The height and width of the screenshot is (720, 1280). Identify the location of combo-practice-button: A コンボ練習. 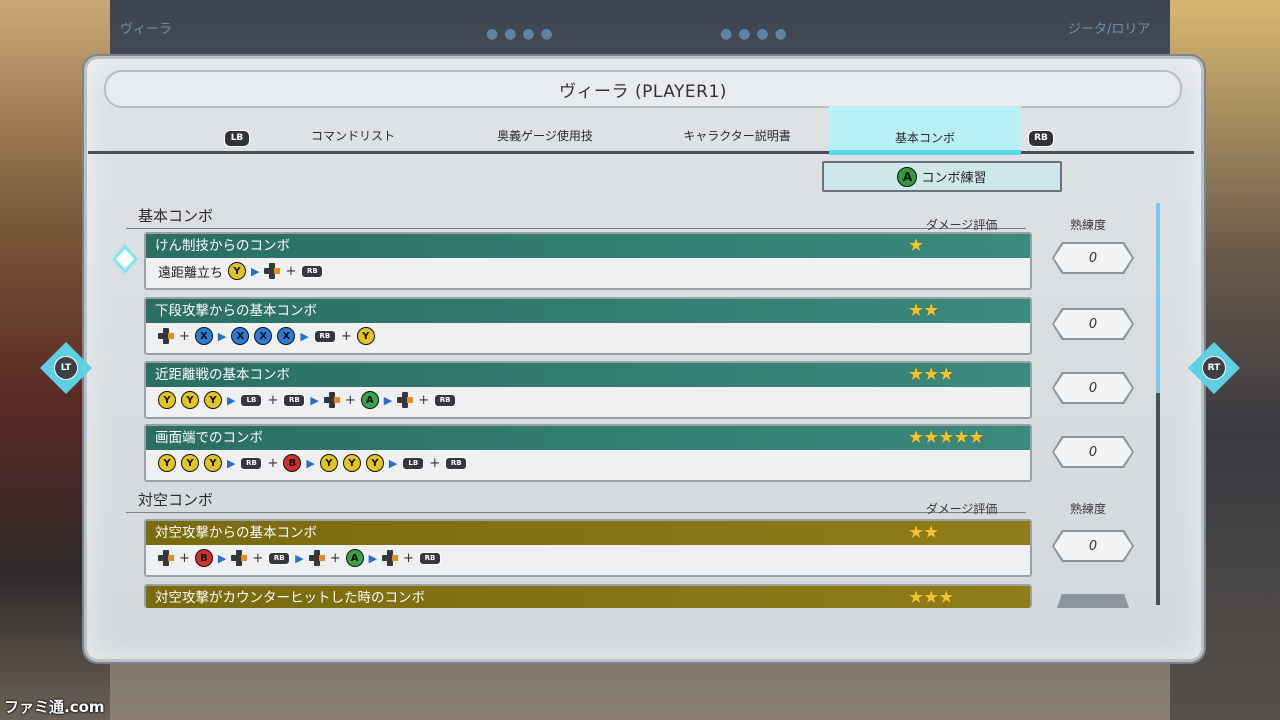
(942, 176).